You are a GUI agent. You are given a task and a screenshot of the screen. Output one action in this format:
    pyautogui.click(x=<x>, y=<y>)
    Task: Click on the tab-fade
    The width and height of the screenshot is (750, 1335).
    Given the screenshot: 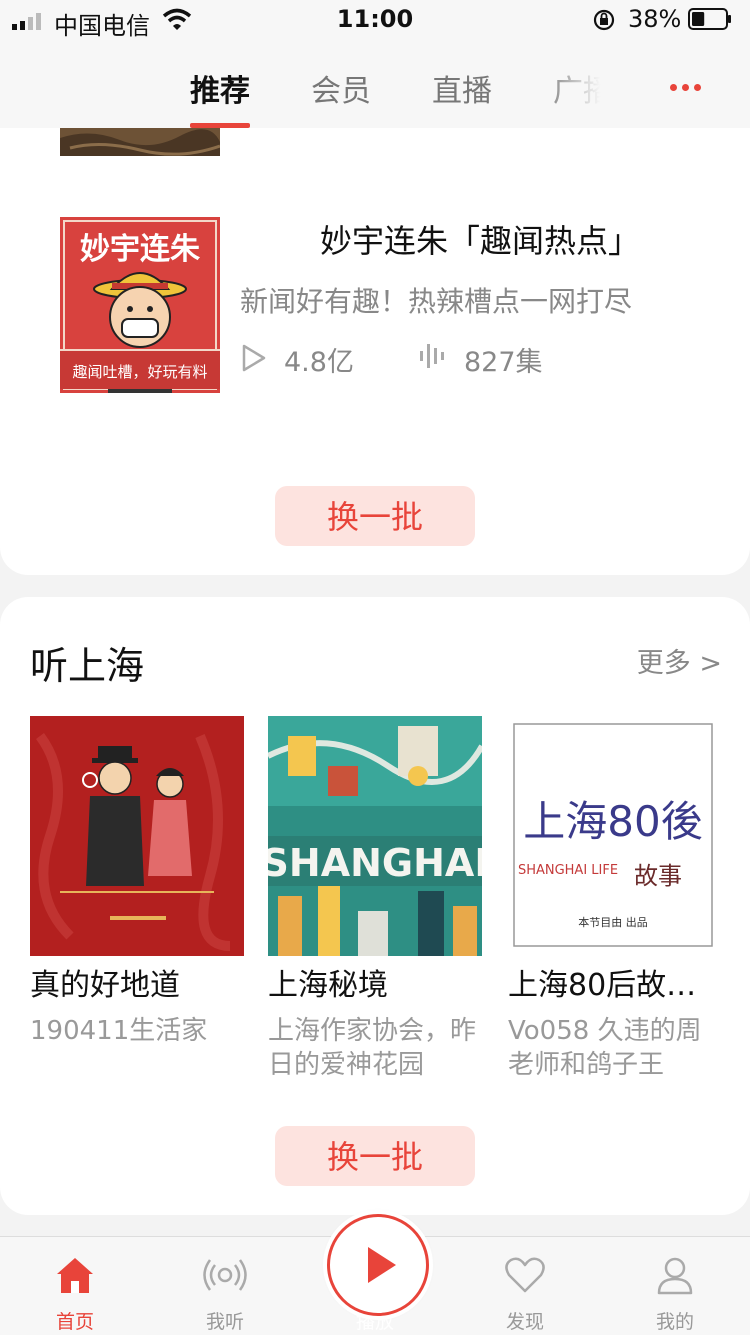 What is the action you would take?
    pyautogui.click(x=595, y=84)
    